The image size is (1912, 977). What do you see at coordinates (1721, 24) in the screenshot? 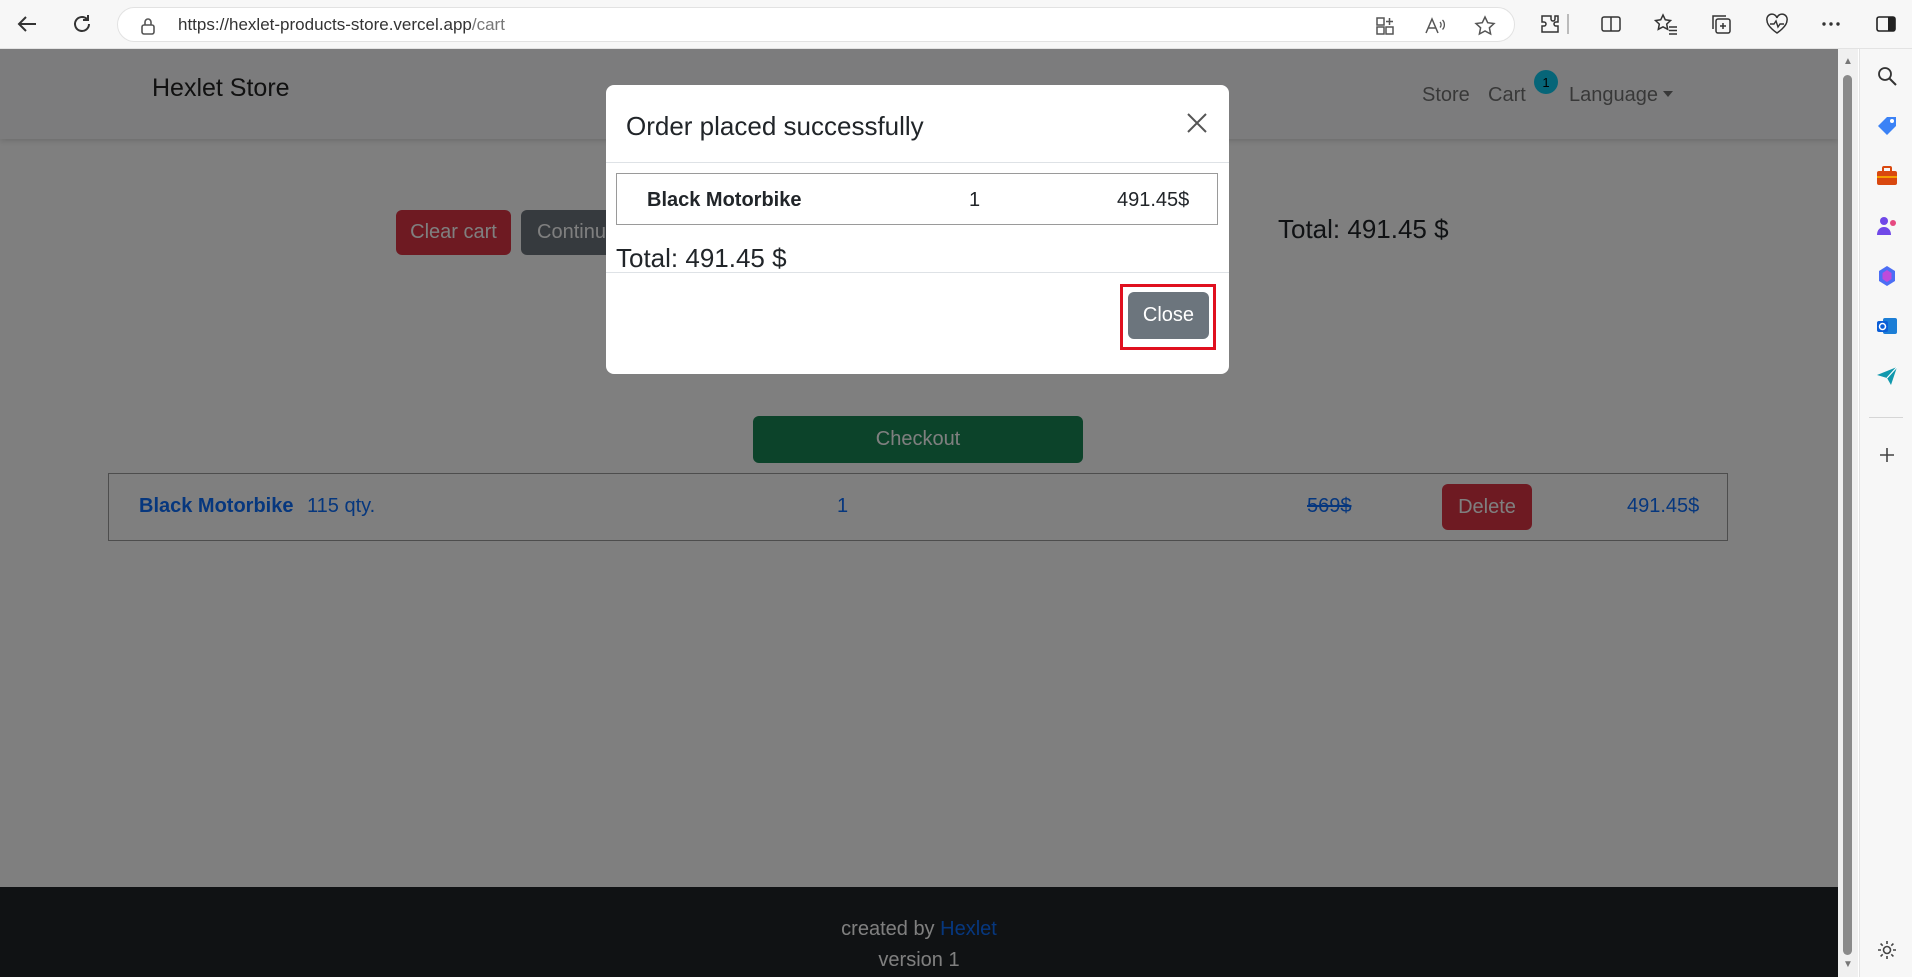
I see `collections-icon` at bounding box center [1721, 24].